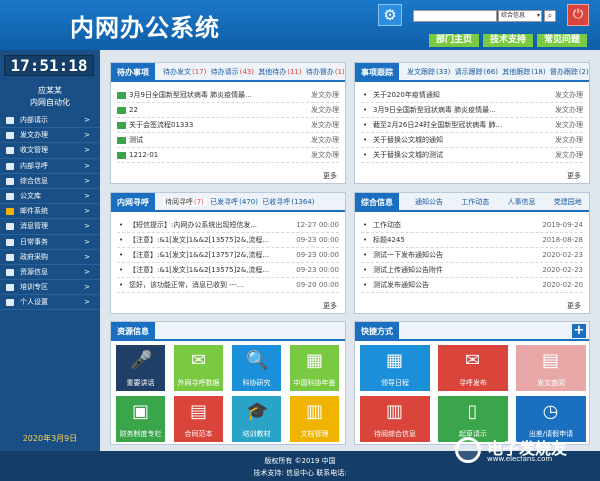 The height and width of the screenshot is (481, 600). I want to click on sidebar-item-training: 培训专区 >, so click(50, 288).